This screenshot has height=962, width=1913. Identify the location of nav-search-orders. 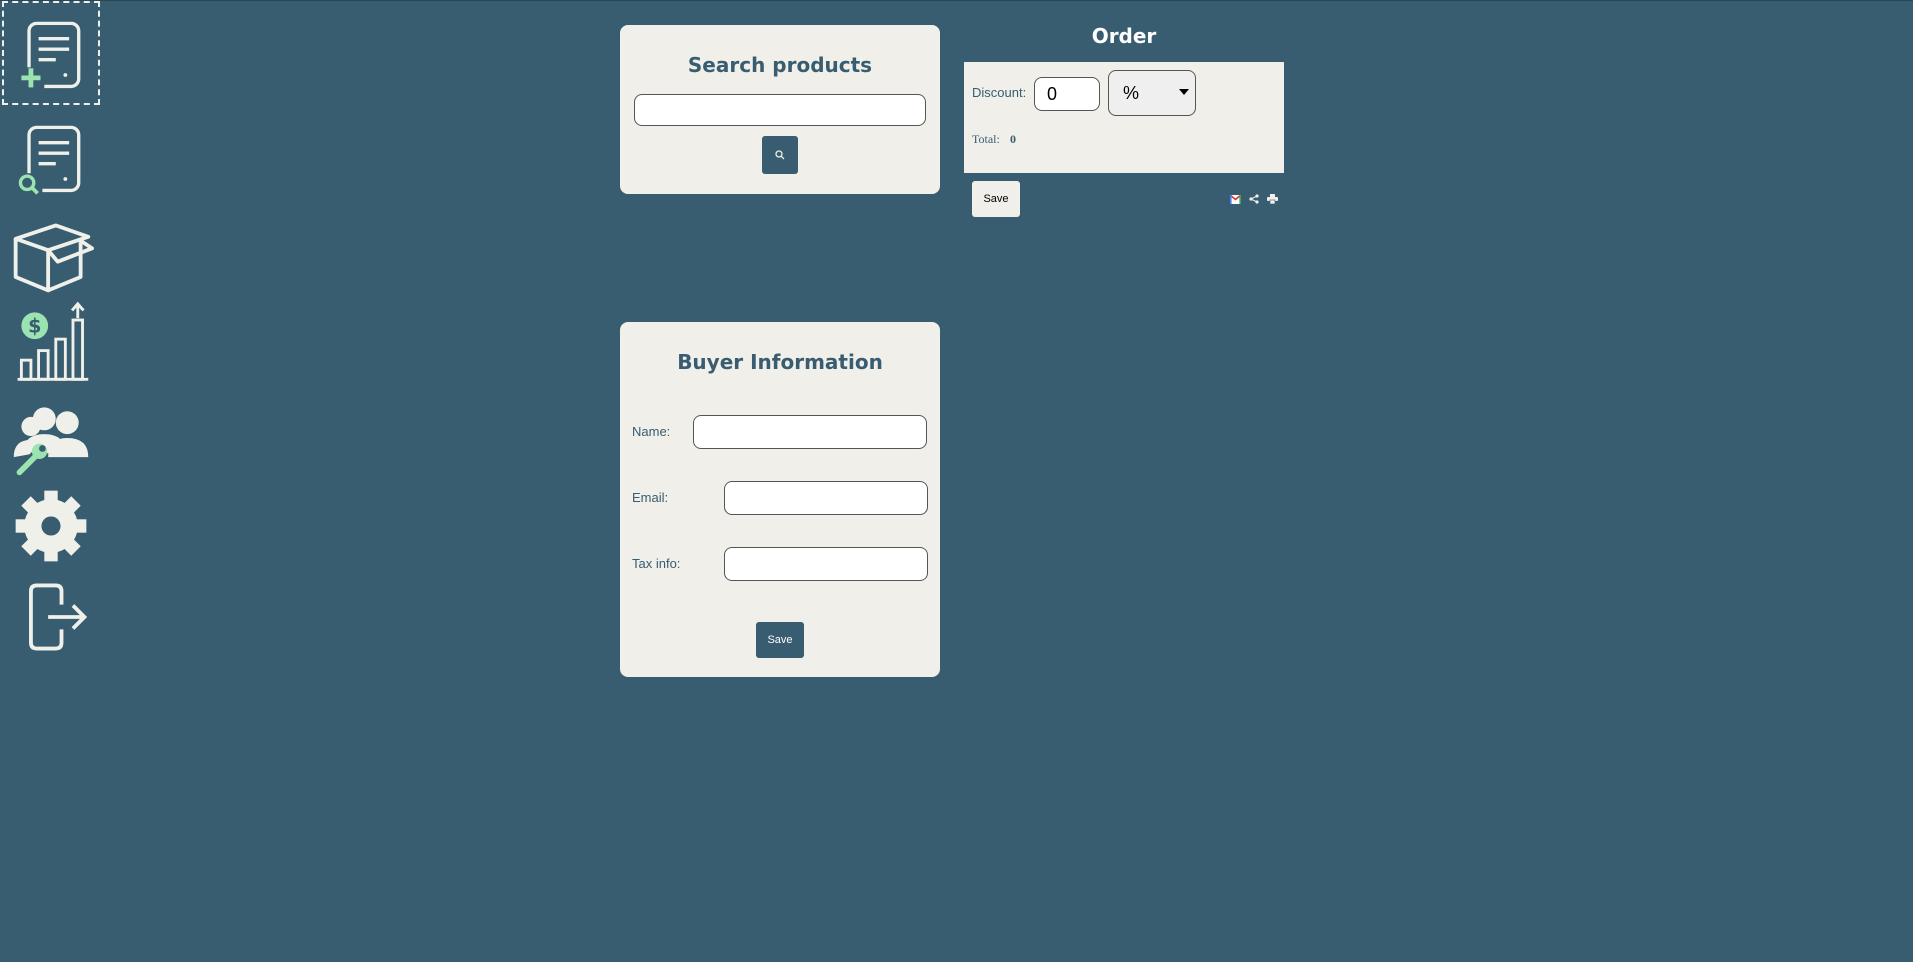
(51, 157).